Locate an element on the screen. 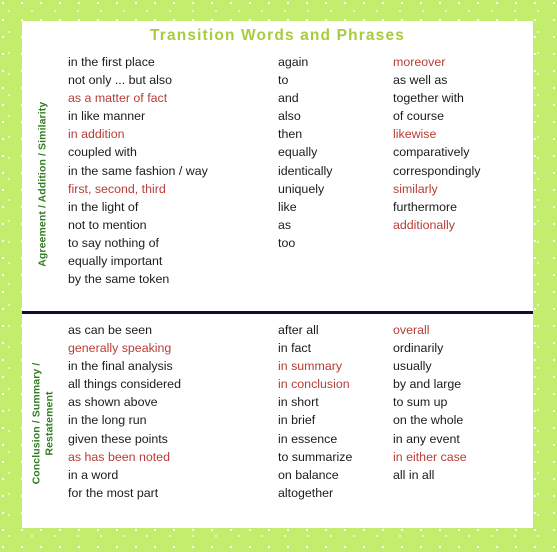 This screenshot has width=557, height=552. transition-phrase: comparatively is located at coordinates (431, 152).